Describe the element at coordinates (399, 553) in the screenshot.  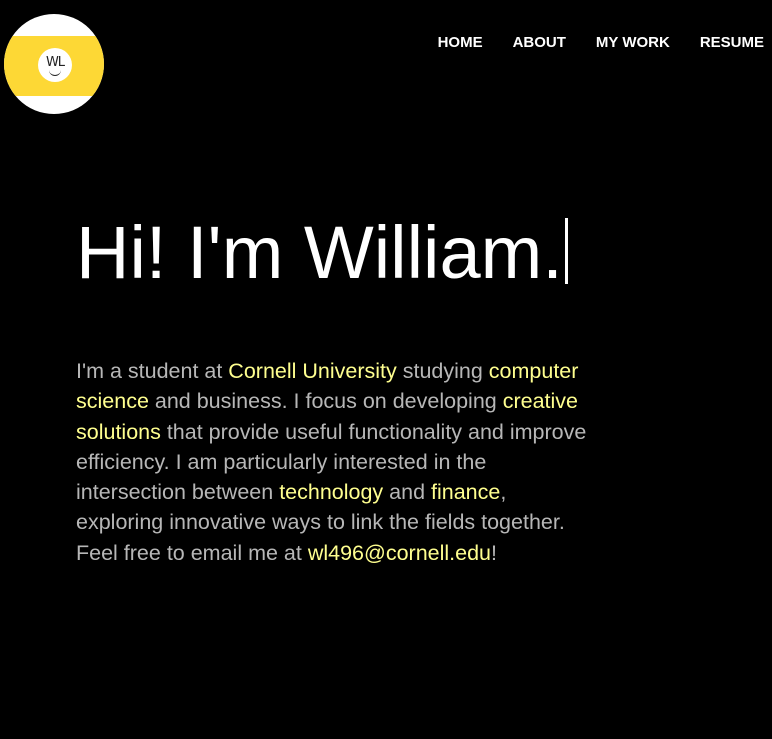
I see `email-link: wl496@cornell.edu` at that location.